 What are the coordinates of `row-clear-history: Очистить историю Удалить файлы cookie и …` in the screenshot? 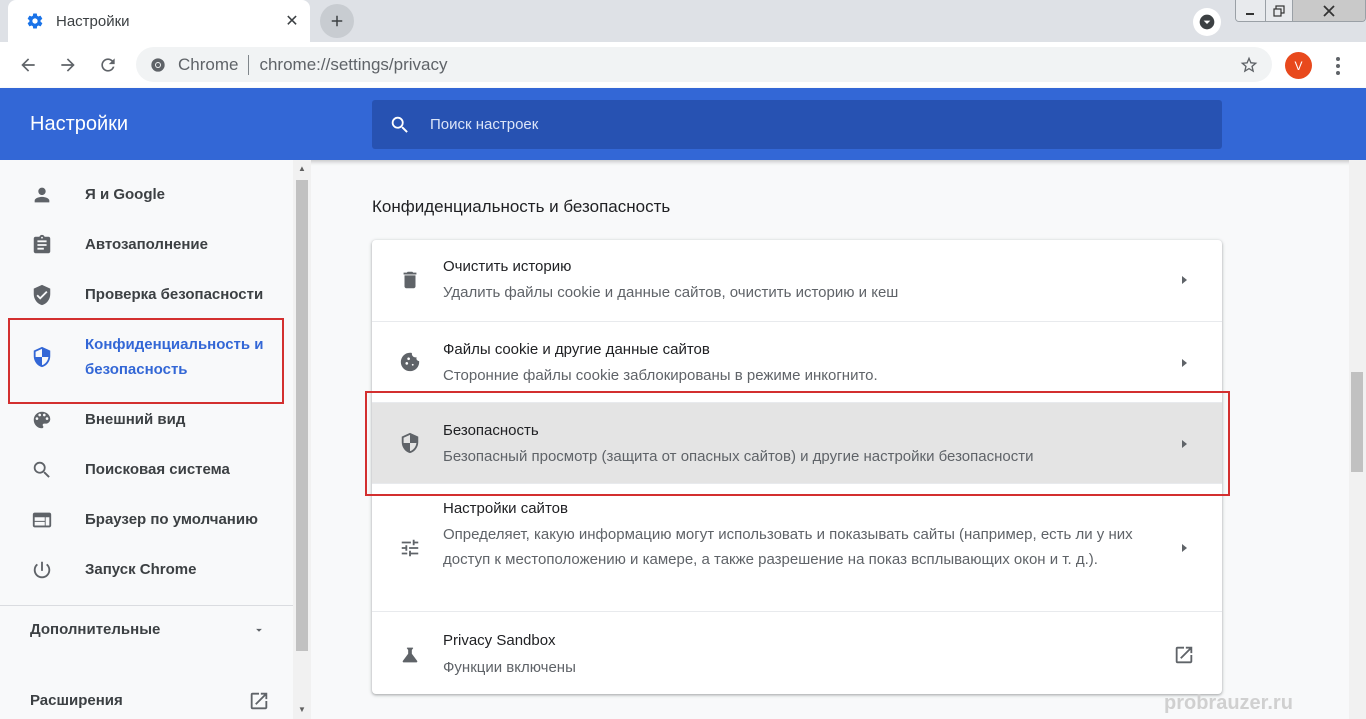 It's located at (797, 280).